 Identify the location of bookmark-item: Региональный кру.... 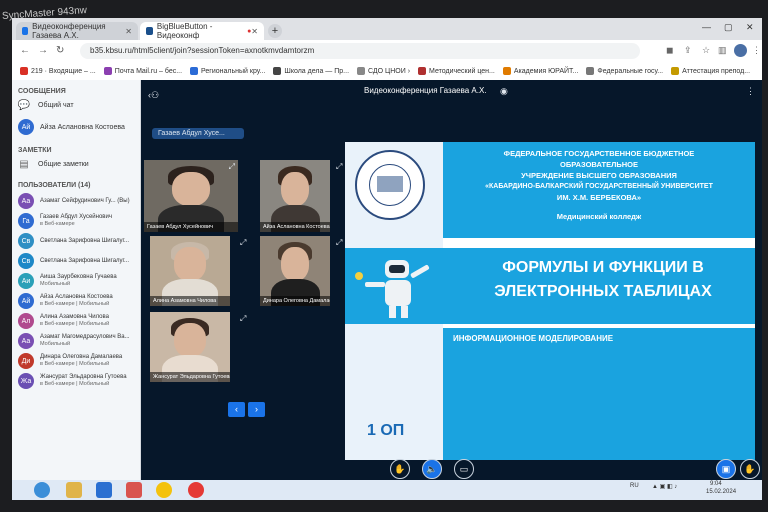
(227, 71).